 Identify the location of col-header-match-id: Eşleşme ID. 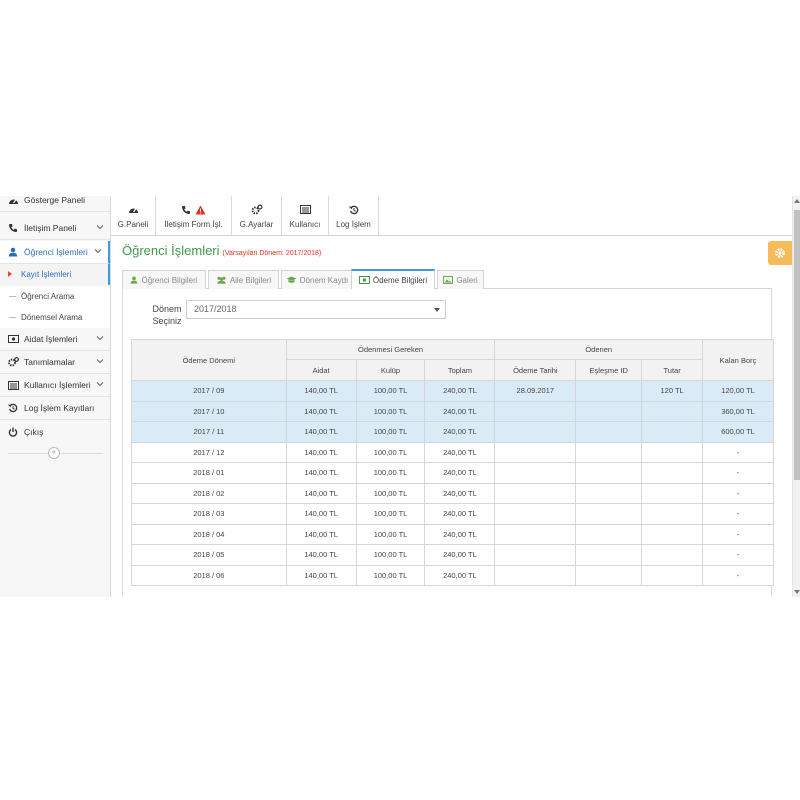
(609, 370).